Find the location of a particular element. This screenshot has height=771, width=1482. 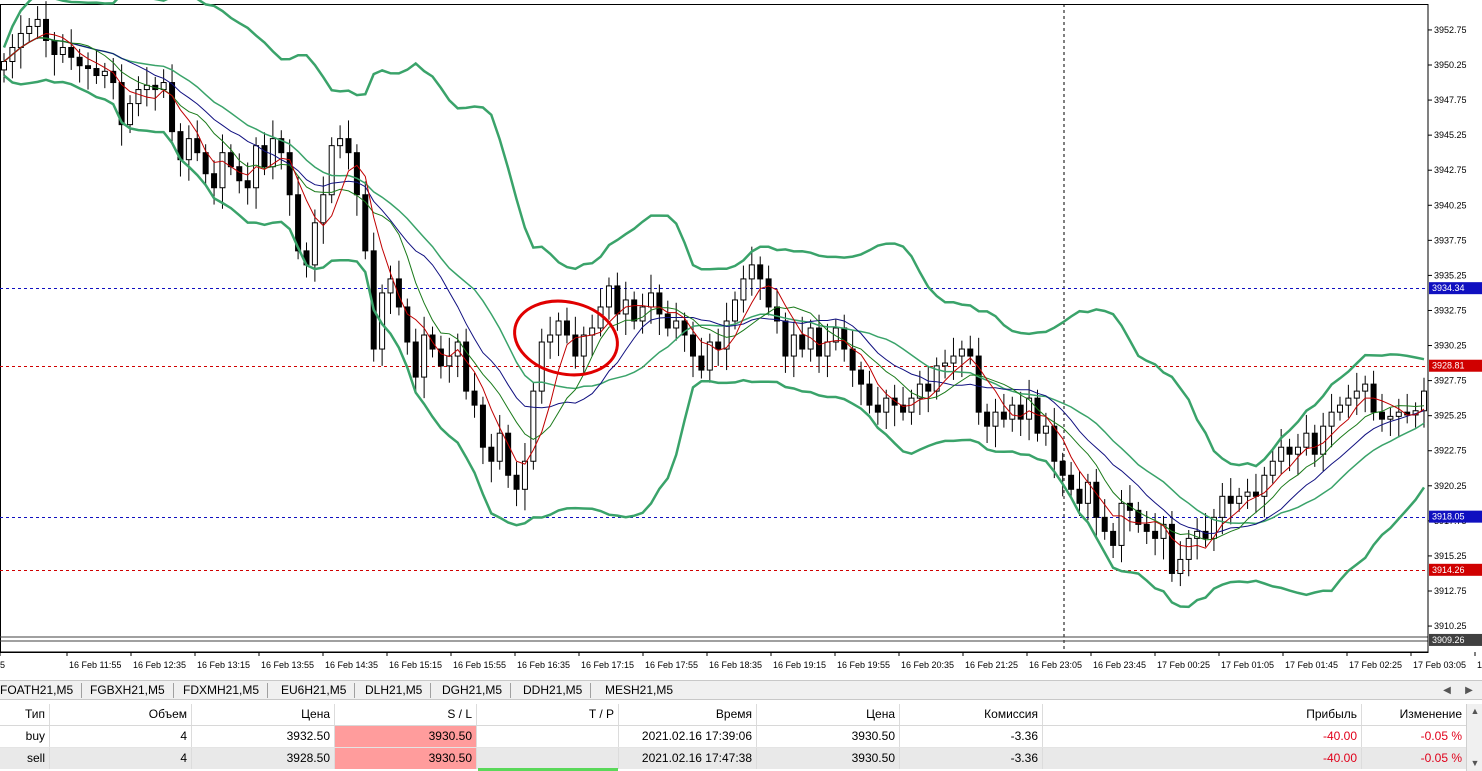

price-tick-label: 3922.75 is located at coordinates (1450, 451).